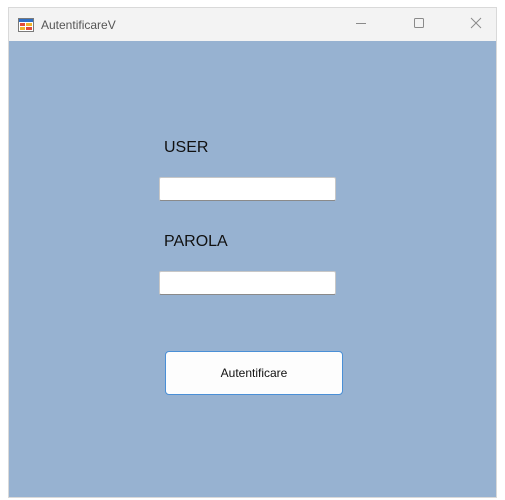 The width and height of the screenshot is (505, 500). What do you see at coordinates (26, 25) in the screenshot?
I see `winforms-app-icon` at bounding box center [26, 25].